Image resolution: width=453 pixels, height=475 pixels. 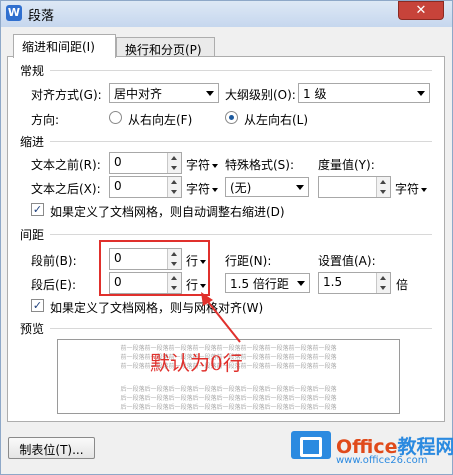 What do you see at coordinates (260, 95) in the screenshot?
I see `outline-level-label: 大纲级别(O):` at bounding box center [260, 95].